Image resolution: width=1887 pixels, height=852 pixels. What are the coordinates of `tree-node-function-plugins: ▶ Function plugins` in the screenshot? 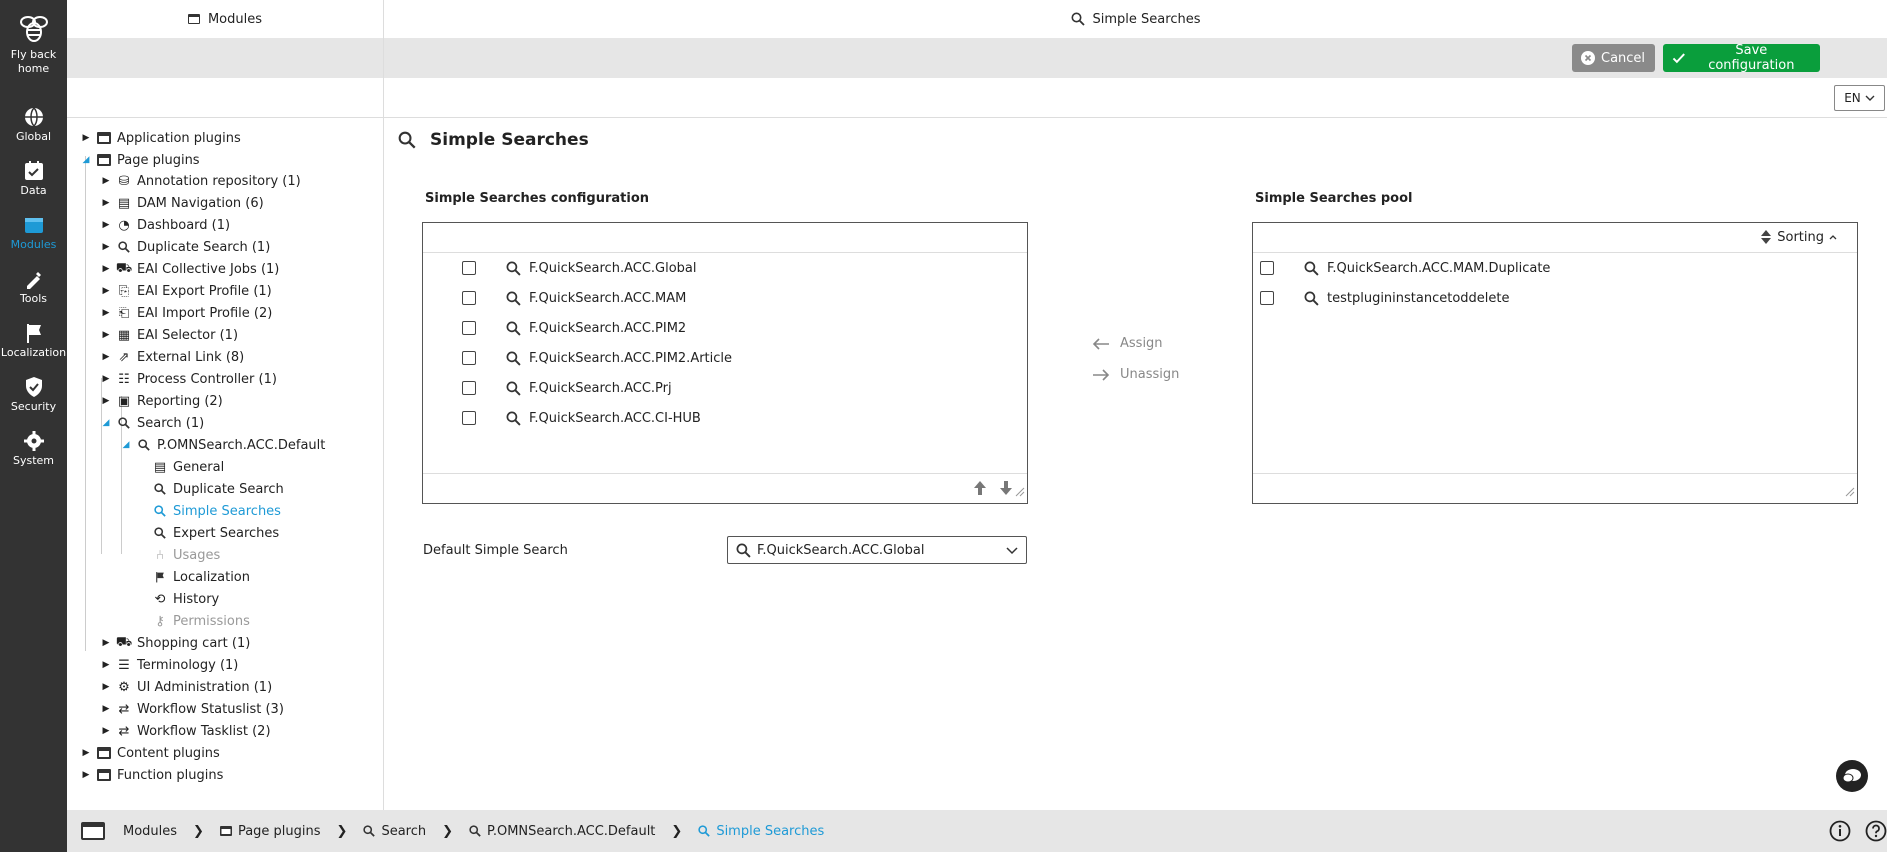 It's located at (152, 775).